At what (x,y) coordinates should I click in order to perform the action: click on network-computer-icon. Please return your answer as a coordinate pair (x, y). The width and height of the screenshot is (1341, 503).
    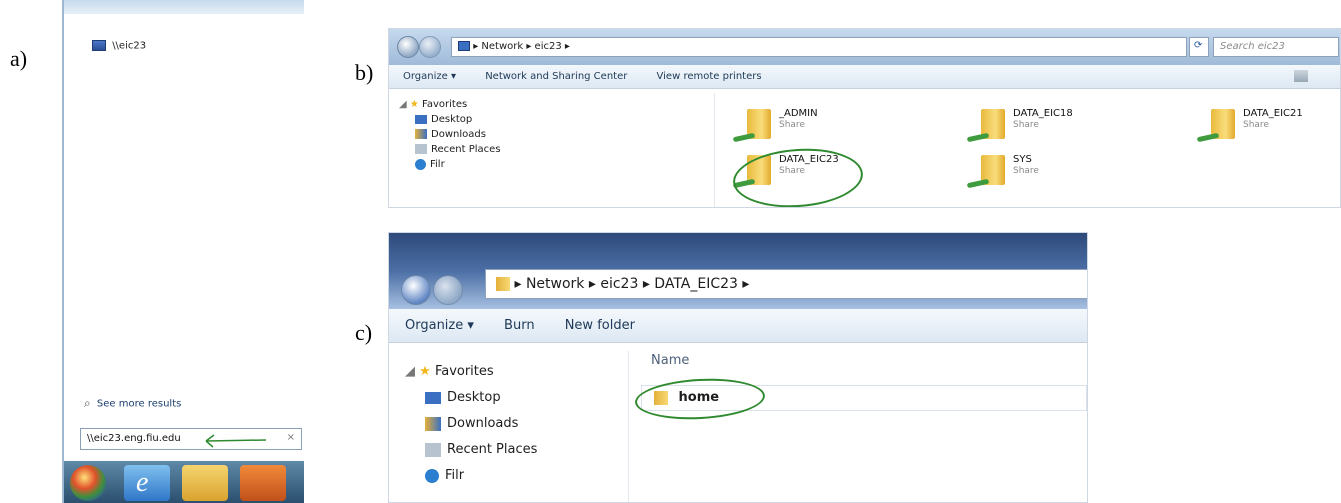
    Looking at the image, I should click on (99, 45).